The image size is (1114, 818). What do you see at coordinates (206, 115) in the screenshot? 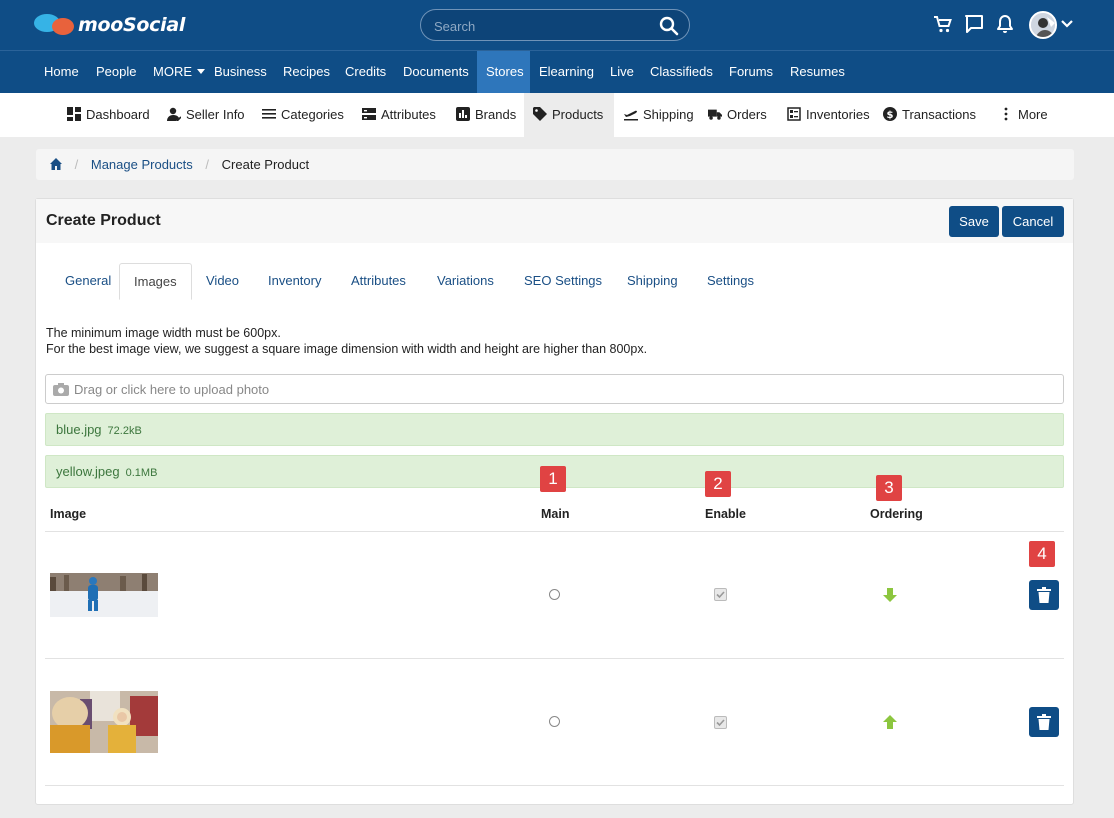
I see `store-nav-seller-info: Seller Info` at bounding box center [206, 115].